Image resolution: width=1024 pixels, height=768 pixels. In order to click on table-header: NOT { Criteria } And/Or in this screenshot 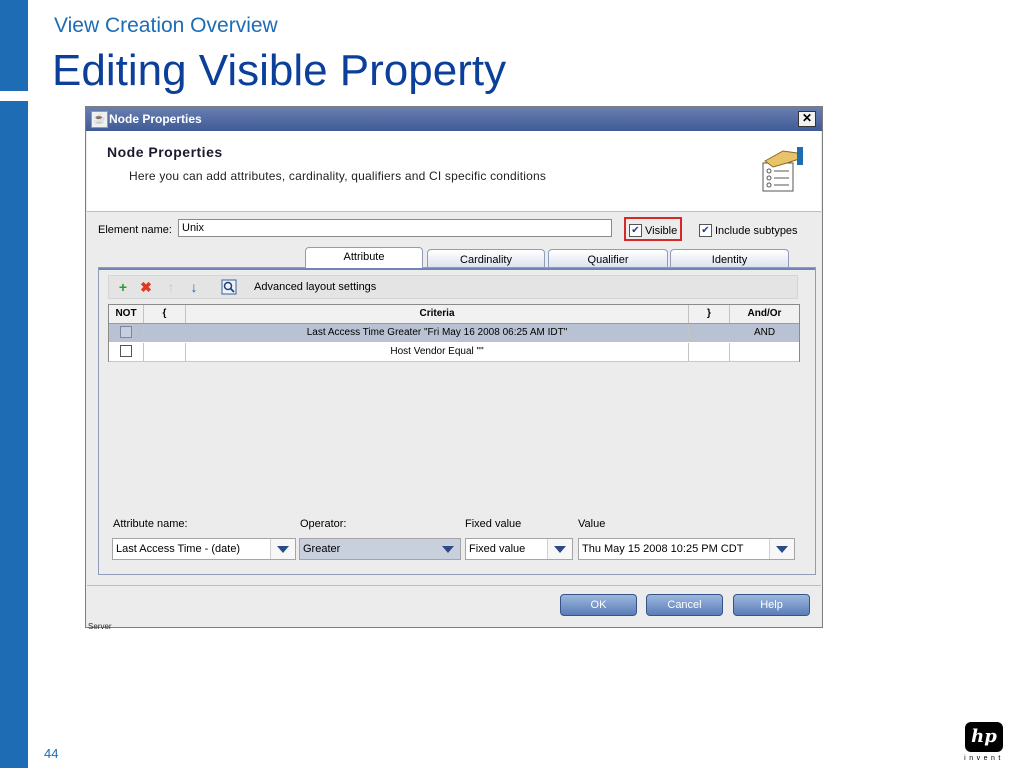, I will do `click(454, 314)`.